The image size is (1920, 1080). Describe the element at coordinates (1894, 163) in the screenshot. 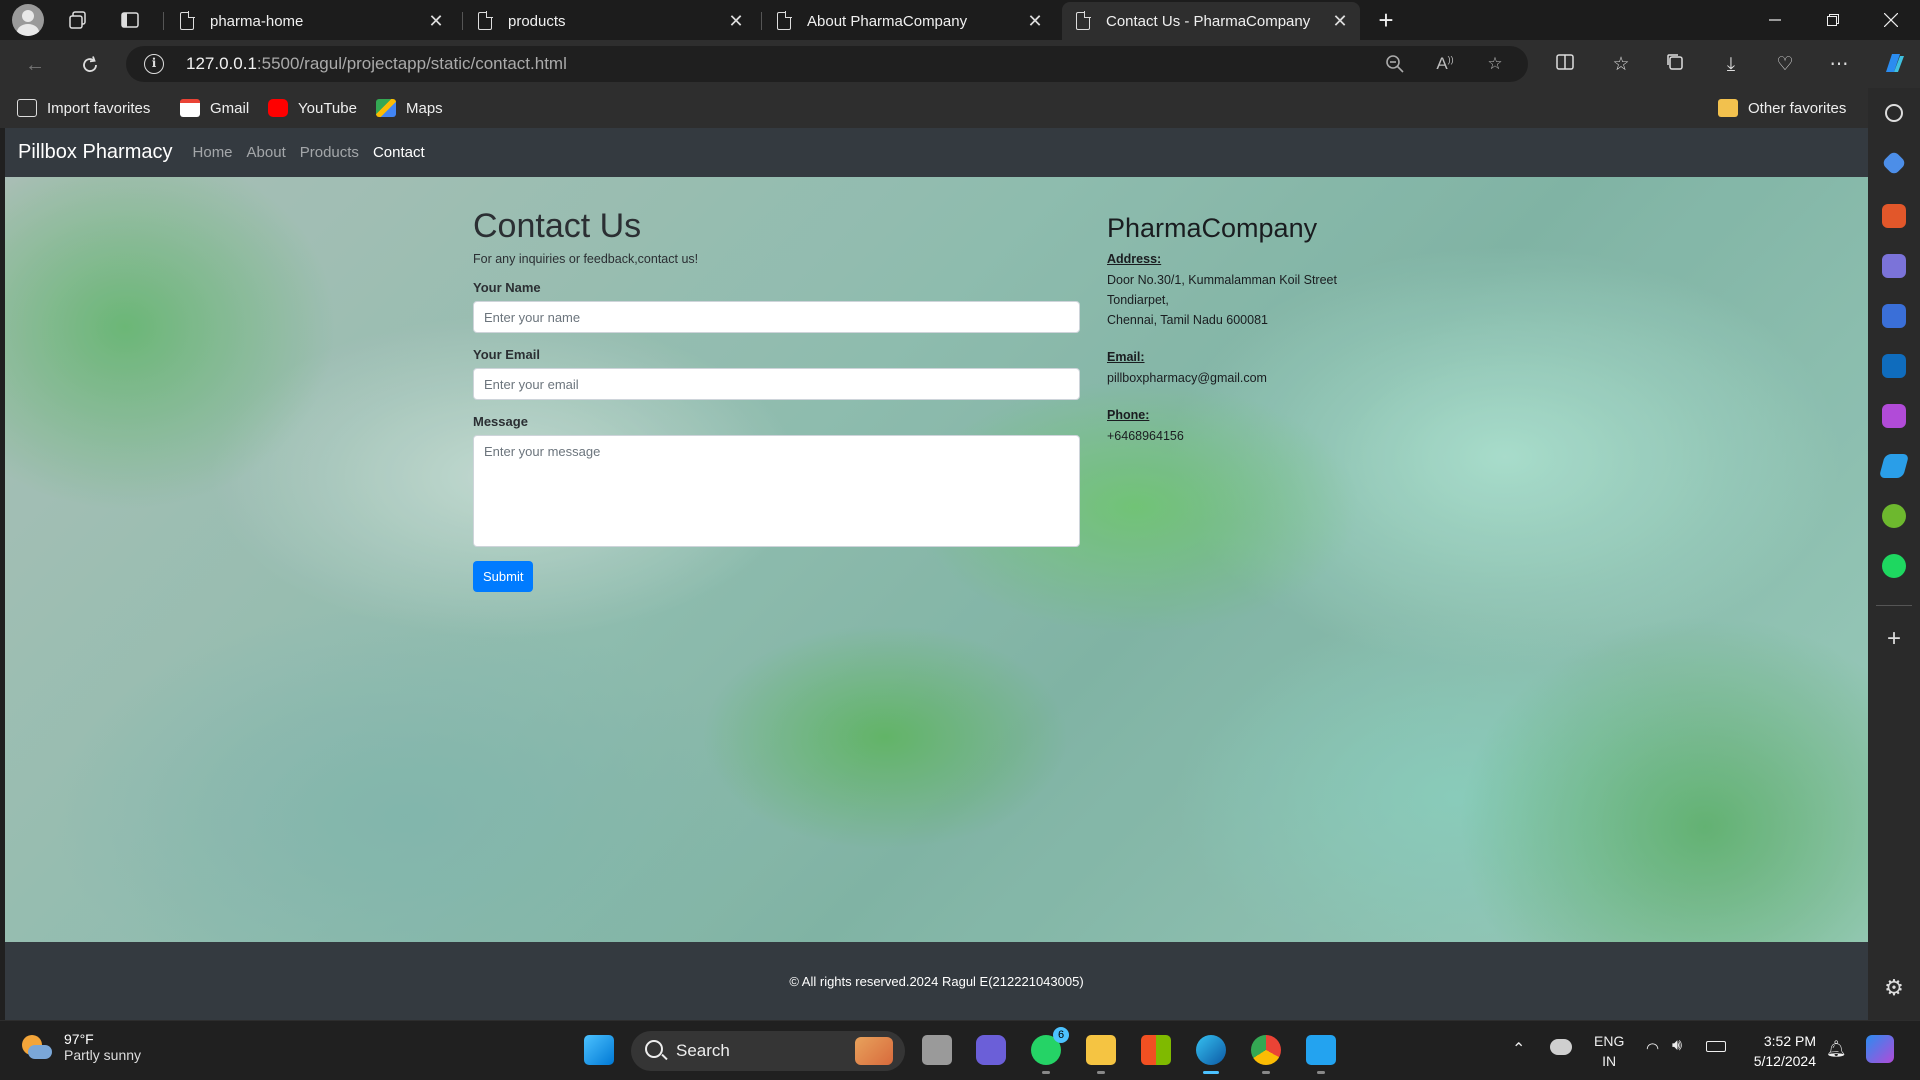

I see `shopping-tag-icon` at that location.